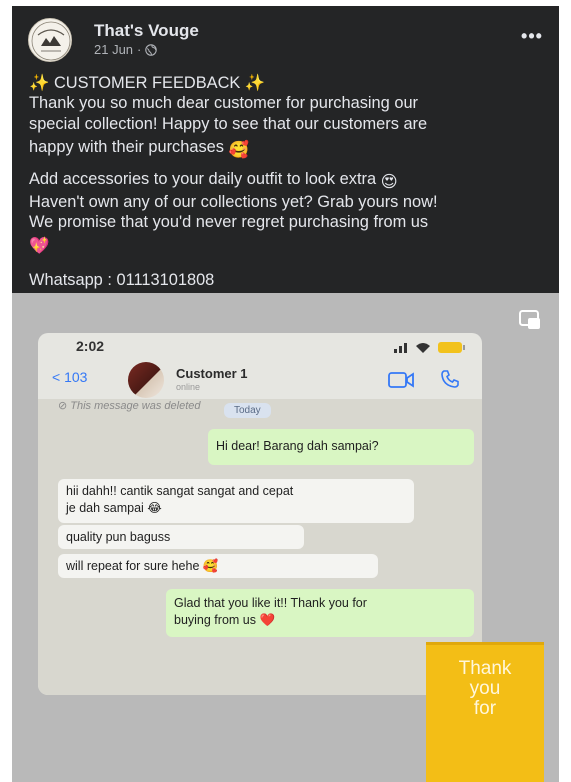 The image size is (571, 782). What do you see at coordinates (389, 181) in the screenshot?
I see `emoji-heart-eyes: 😍` at bounding box center [389, 181].